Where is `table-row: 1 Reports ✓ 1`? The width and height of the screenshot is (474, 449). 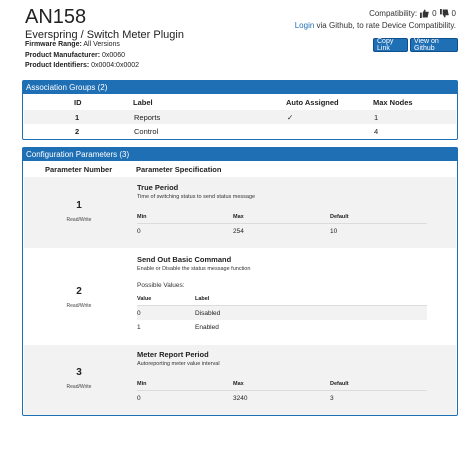 table-row: 1 Reports ✓ 1 is located at coordinates (240, 117).